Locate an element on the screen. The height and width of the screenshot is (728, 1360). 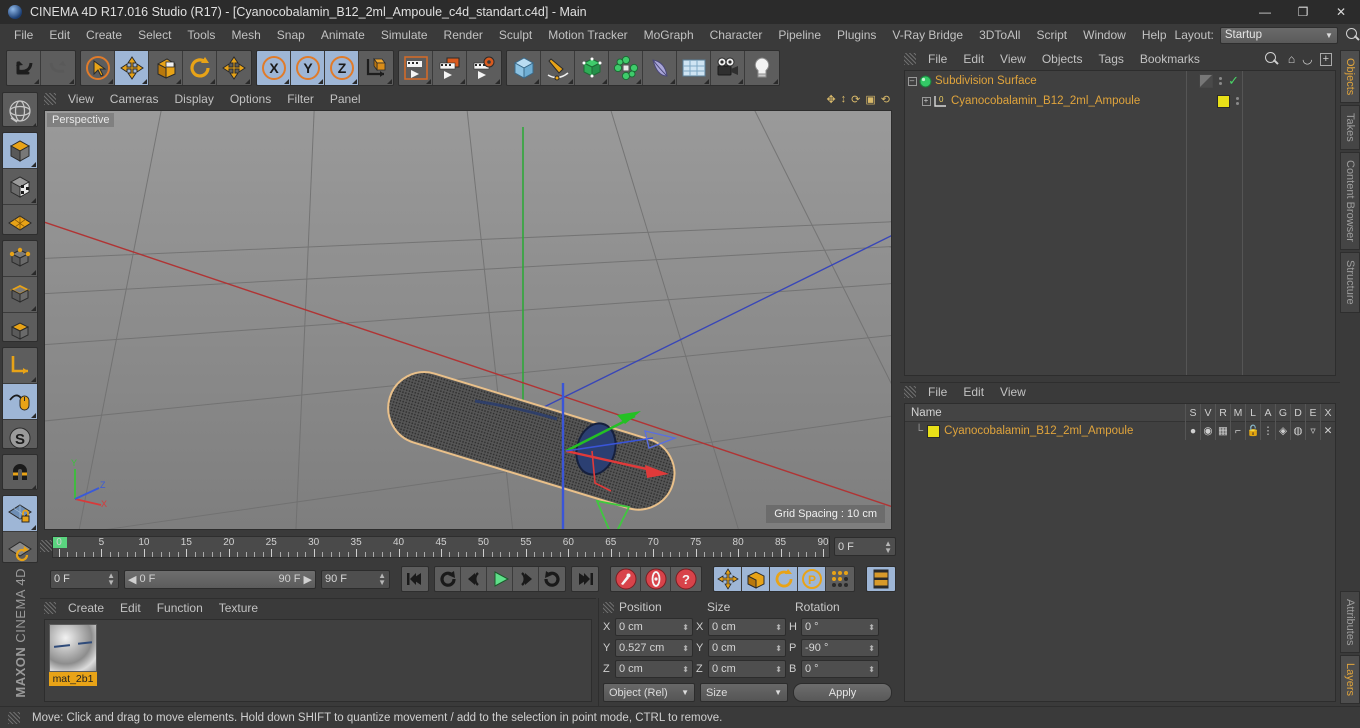
material-menu-texture: Texture is located at coordinates (238, 608).